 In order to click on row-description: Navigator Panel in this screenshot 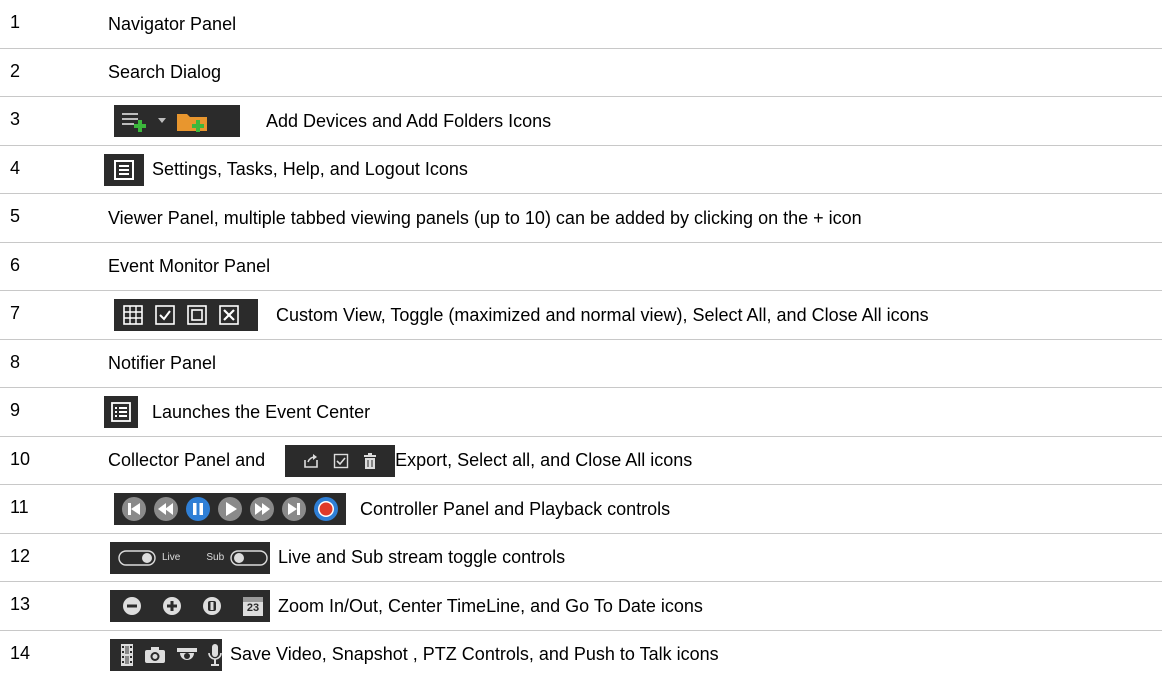, I will do `click(172, 23)`.